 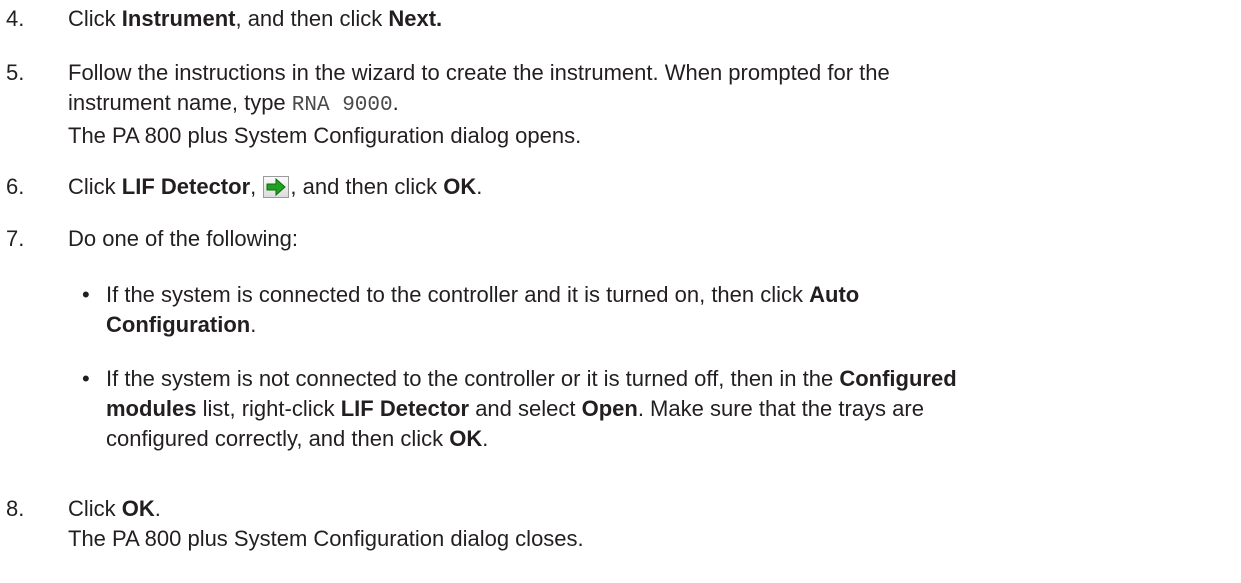 What do you see at coordinates (151, 408) in the screenshot?
I see `ui-term-modules: modules` at bounding box center [151, 408].